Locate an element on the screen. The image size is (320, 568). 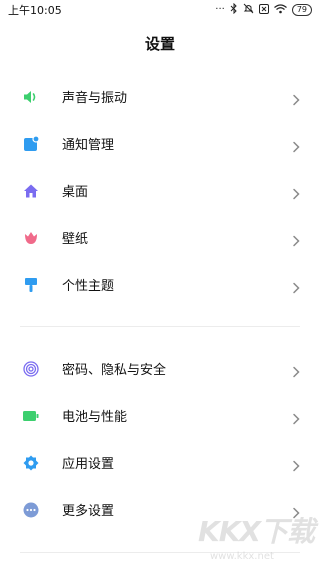
signal-dots-icon: ··· is located at coordinates (220, 9).